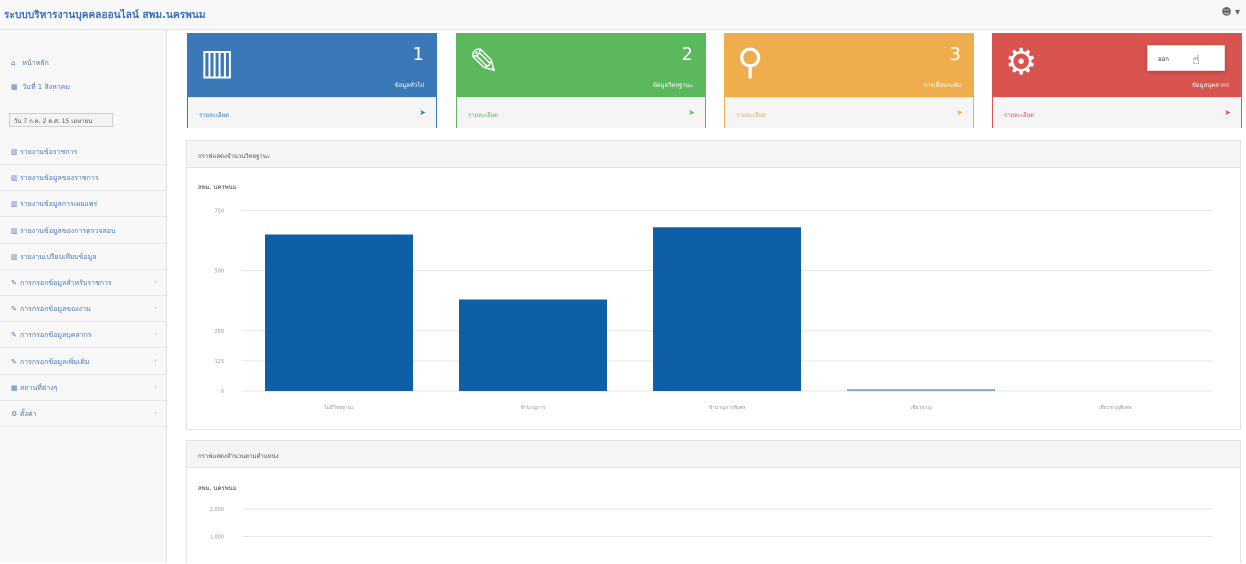 This screenshot has height=564, width=1246. Describe the element at coordinates (55, 361) in the screenshot. I see `sidebar-item-label: การกรอกข้อมูลเพิ่มเติม` at that location.